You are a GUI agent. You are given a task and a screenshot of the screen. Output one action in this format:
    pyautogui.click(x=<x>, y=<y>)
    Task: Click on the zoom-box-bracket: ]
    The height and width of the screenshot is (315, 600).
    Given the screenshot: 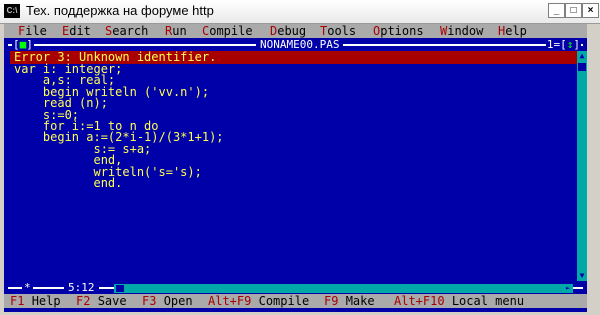 What is the action you would take?
    pyautogui.click(x=576, y=44)
    